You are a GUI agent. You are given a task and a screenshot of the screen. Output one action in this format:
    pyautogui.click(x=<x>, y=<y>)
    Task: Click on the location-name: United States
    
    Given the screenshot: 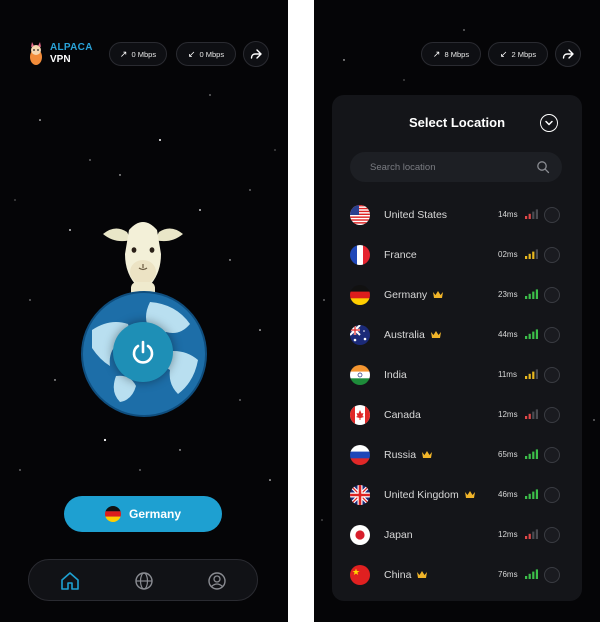 What is the action you would take?
    pyautogui.click(x=415, y=215)
    